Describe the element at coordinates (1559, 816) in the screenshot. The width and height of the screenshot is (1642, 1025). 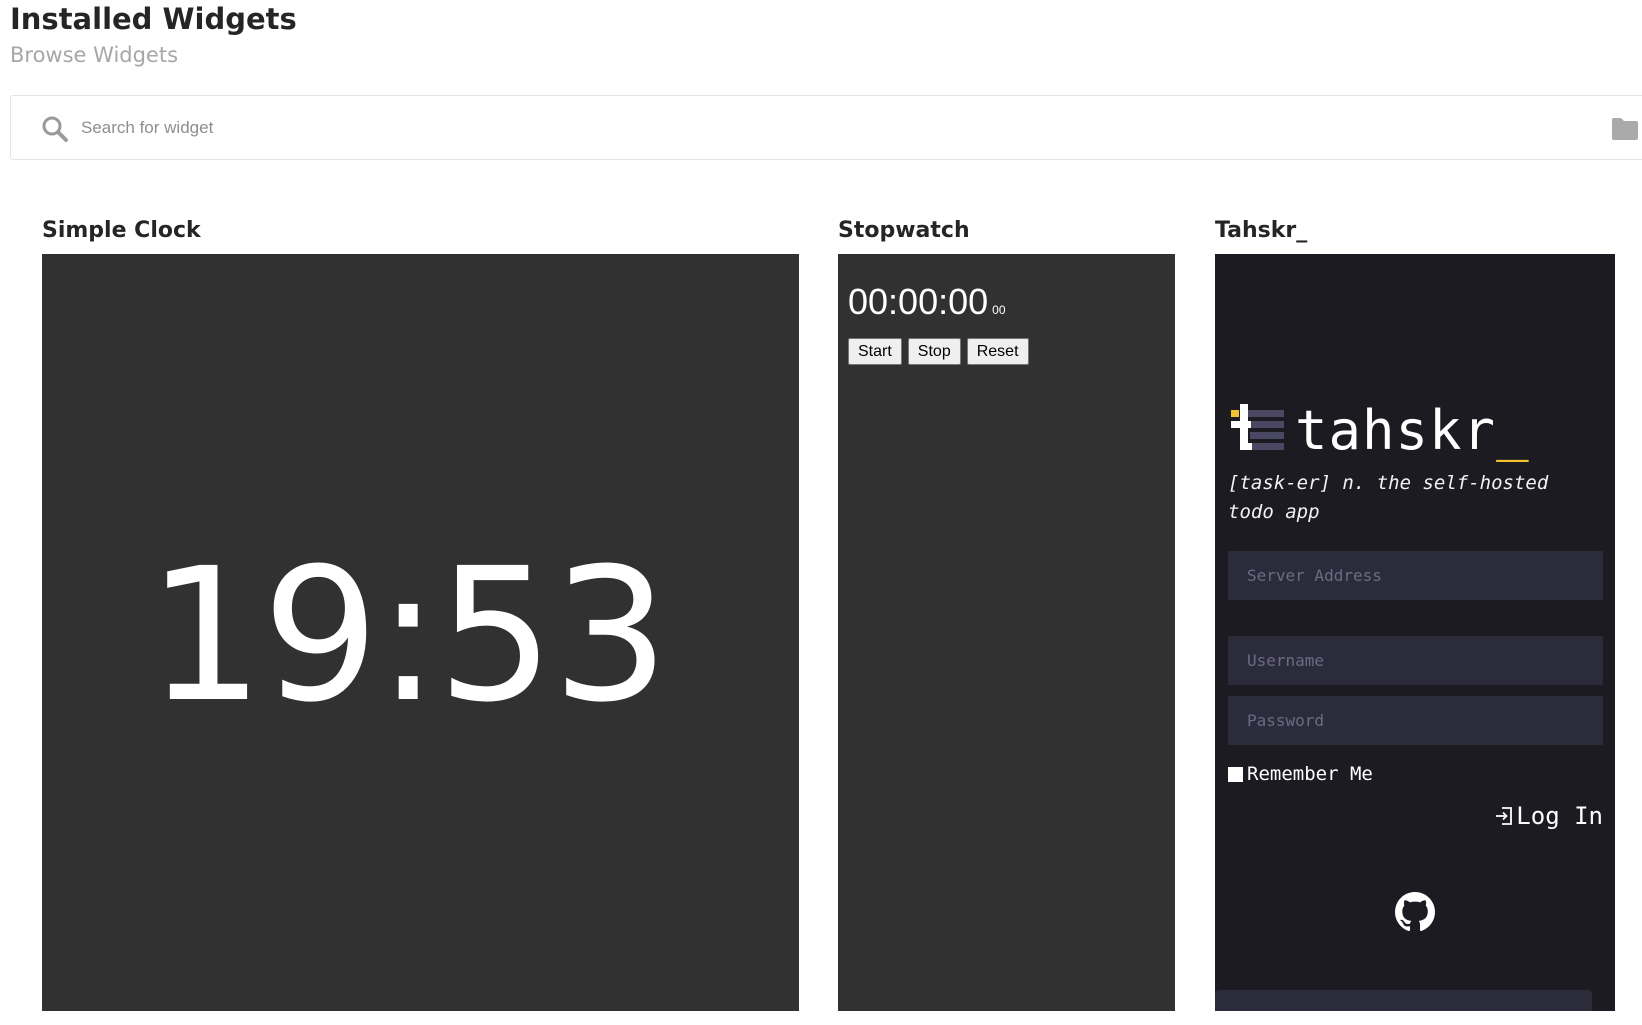
I see `login-label: Log In` at that location.